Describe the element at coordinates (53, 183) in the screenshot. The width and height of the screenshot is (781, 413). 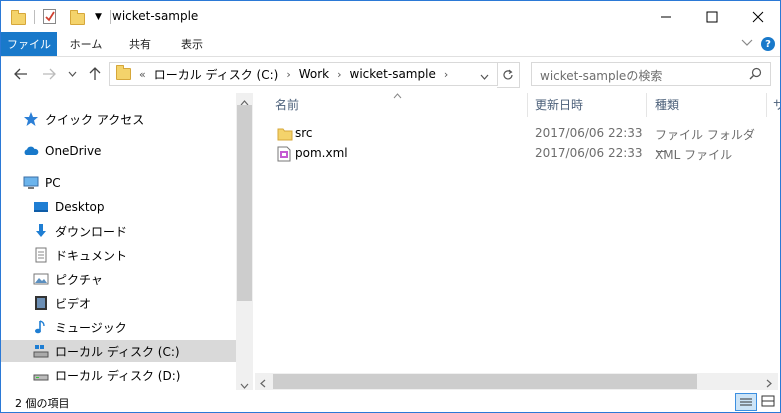
I see `nav-label: PC` at that location.